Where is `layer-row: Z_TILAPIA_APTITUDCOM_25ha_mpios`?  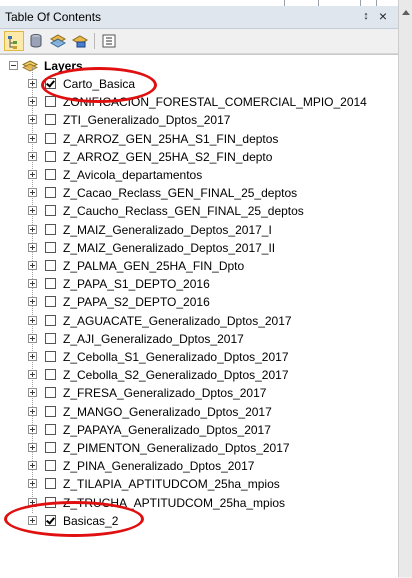 layer-row: Z_TILAPIA_APTITUDCOM_25ha_mpios is located at coordinates (199, 484).